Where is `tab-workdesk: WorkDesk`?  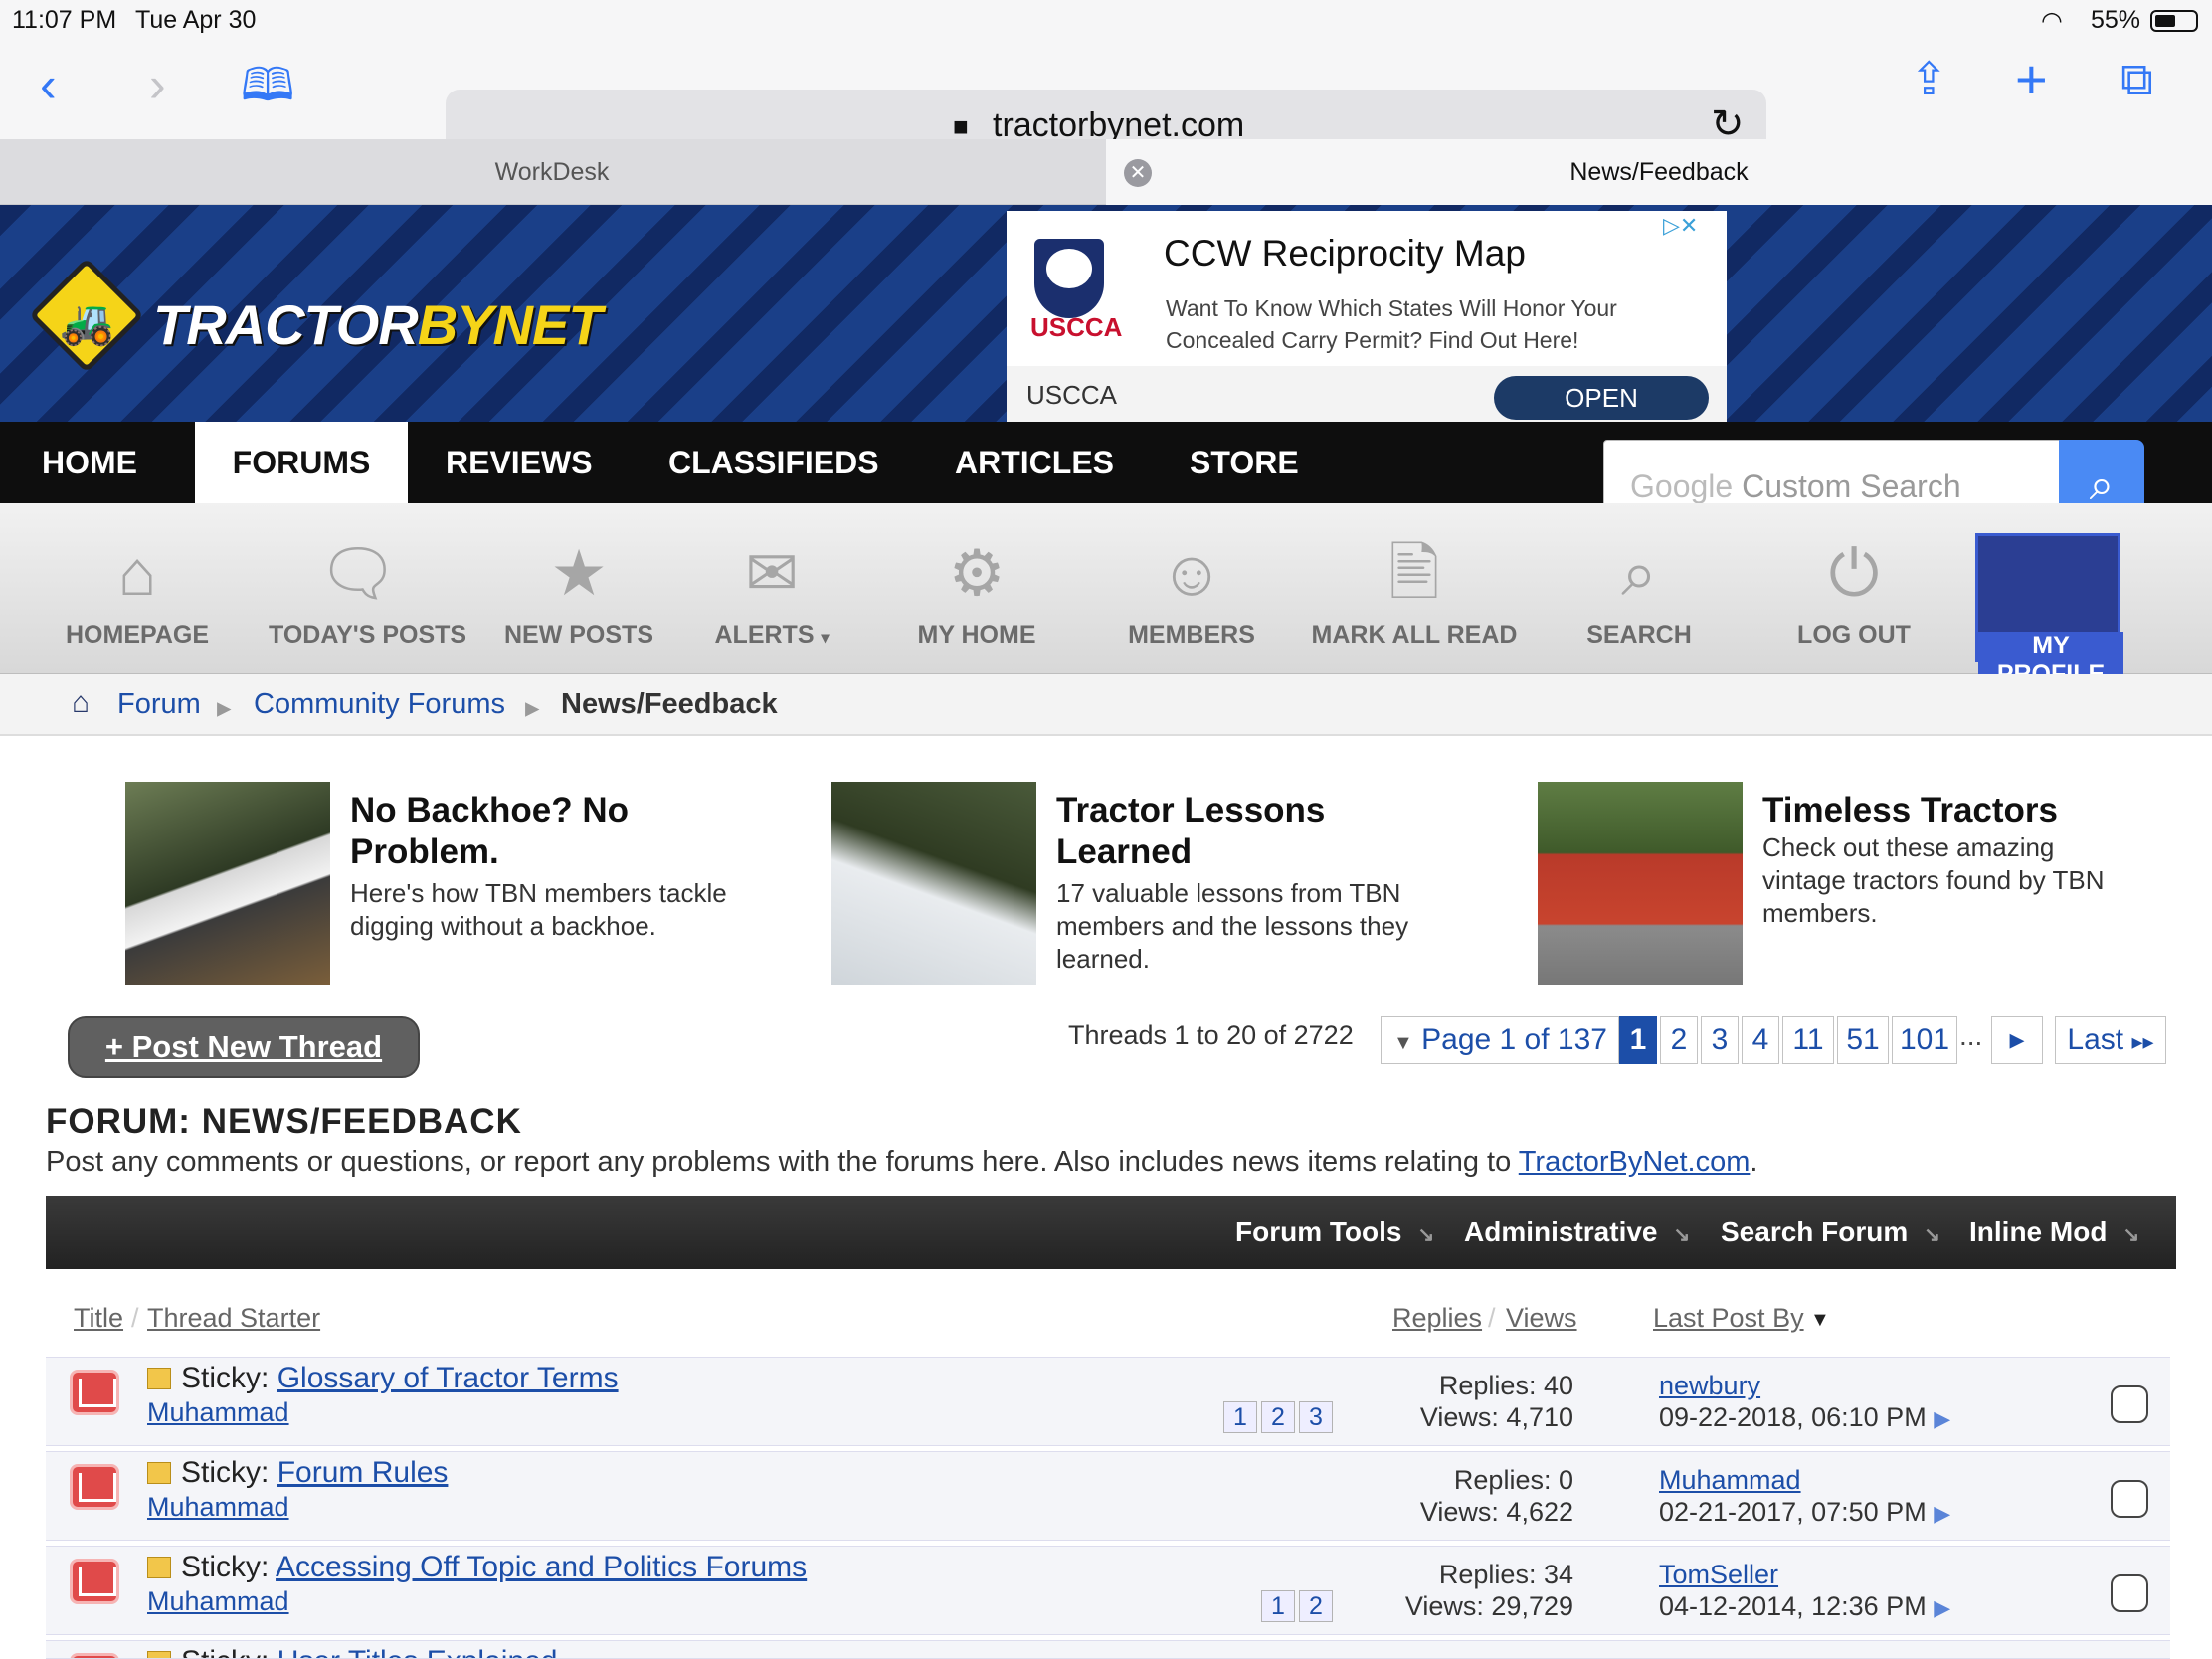
tab-workdesk: WorkDesk is located at coordinates (552, 172).